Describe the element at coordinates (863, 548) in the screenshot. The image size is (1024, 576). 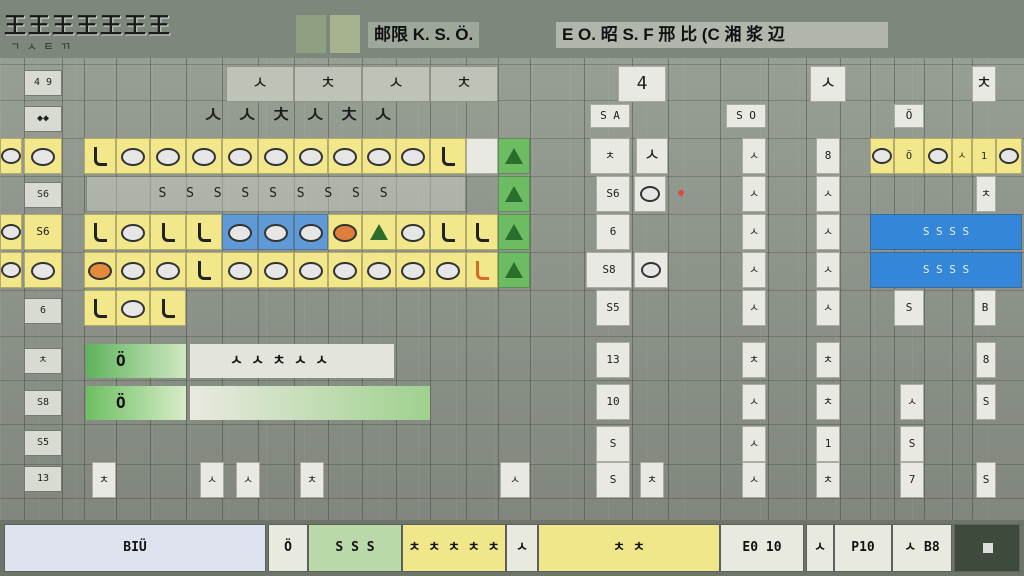
I see `status-segment: P10` at that location.